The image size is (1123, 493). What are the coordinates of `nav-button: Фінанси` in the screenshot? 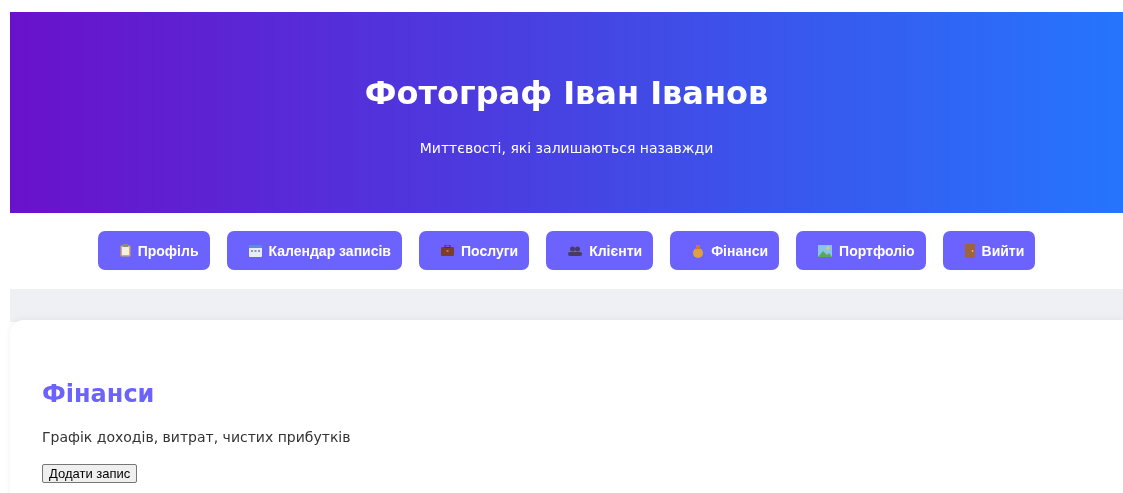 It's located at (725, 250).